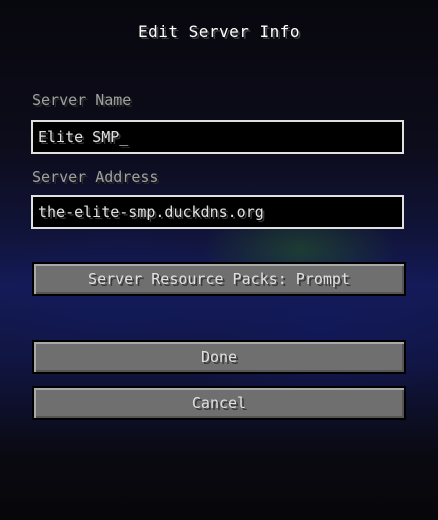  Describe the element at coordinates (82, 100) in the screenshot. I see `server-name-label: Server Name` at that location.